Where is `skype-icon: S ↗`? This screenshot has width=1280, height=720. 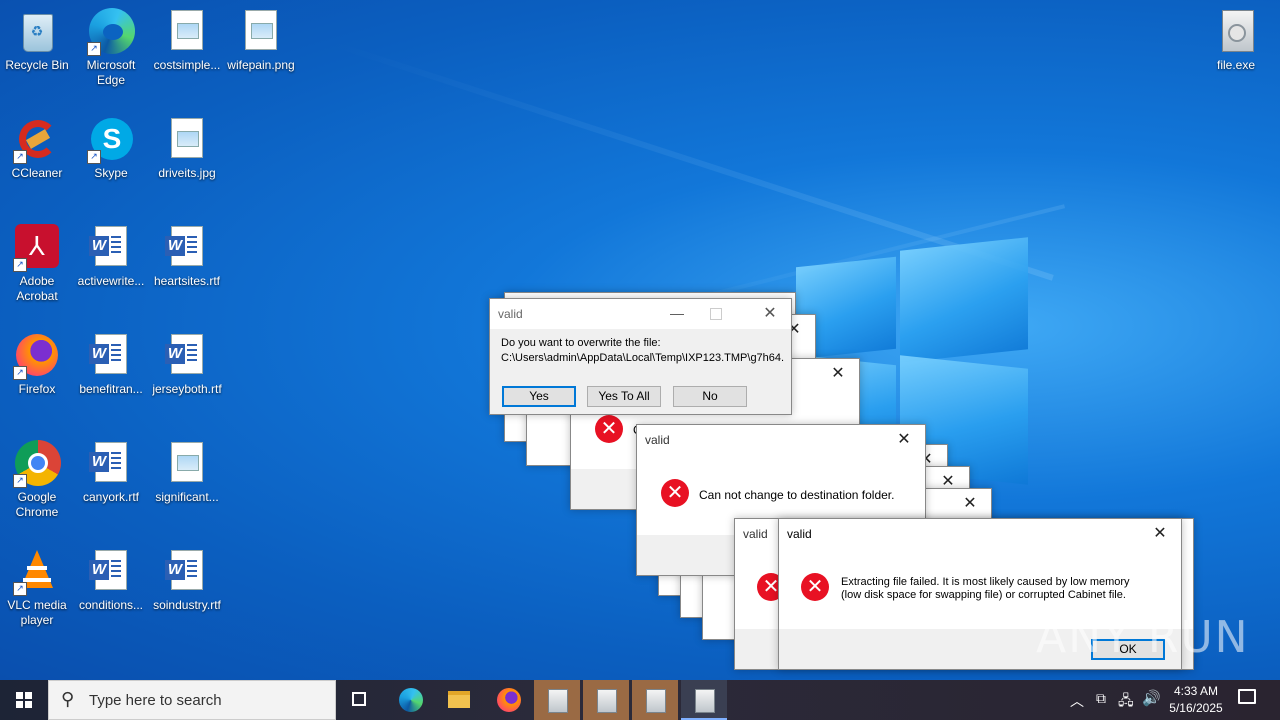
skype-icon: S ↗ is located at coordinates (111, 140).